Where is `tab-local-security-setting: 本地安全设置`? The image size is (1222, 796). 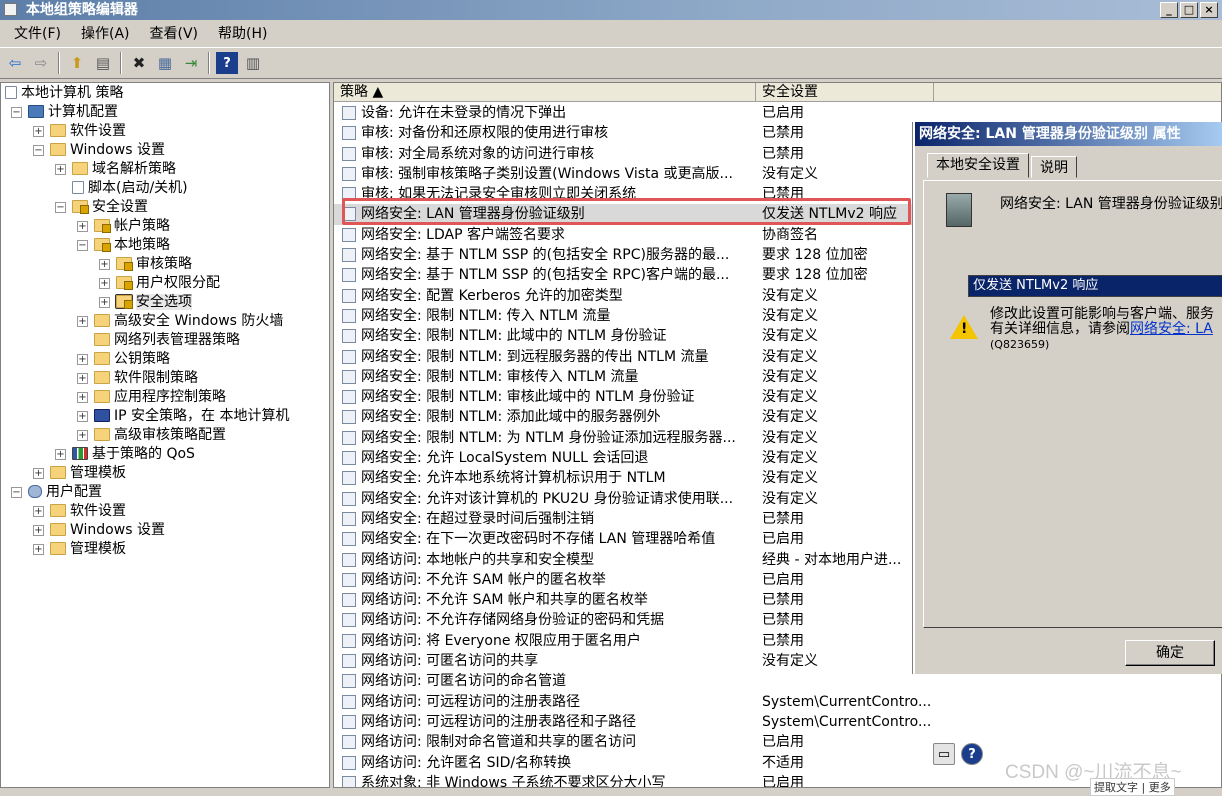 tab-local-security-setting: 本地安全设置 is located at coordinates (978, 165).